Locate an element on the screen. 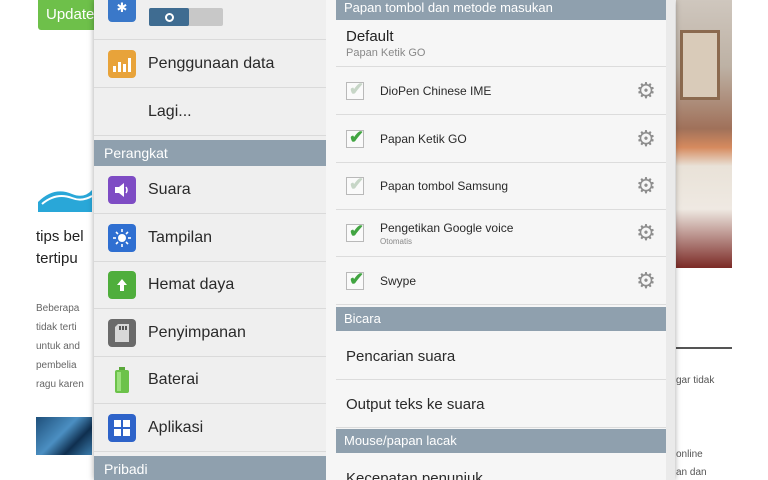 The height and width of the screenshot is (480, 768). bluetooth-row: ✱ is located at coordinates (210, 20).